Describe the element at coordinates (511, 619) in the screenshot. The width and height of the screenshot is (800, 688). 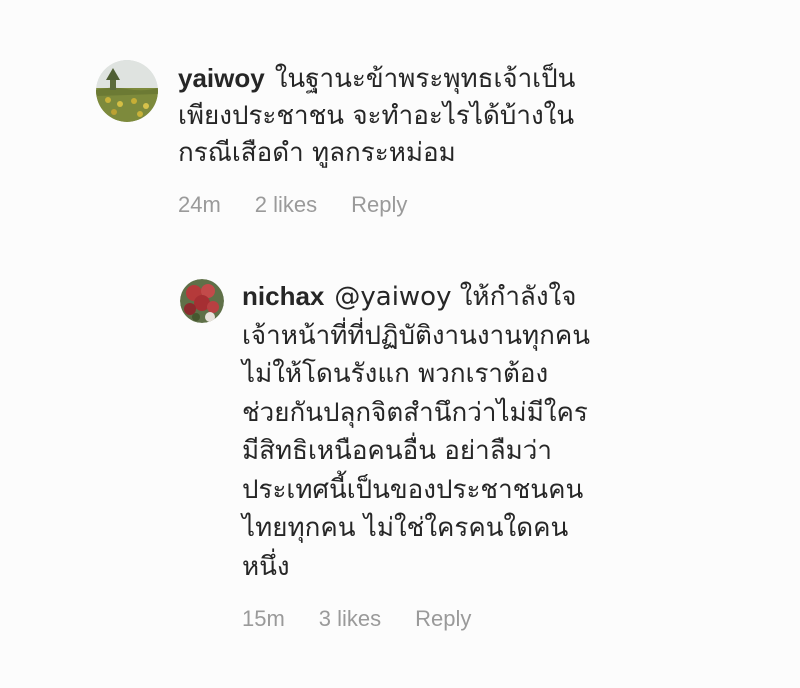
I see `comment-meta: 15m 3 likes Reply` at that location.